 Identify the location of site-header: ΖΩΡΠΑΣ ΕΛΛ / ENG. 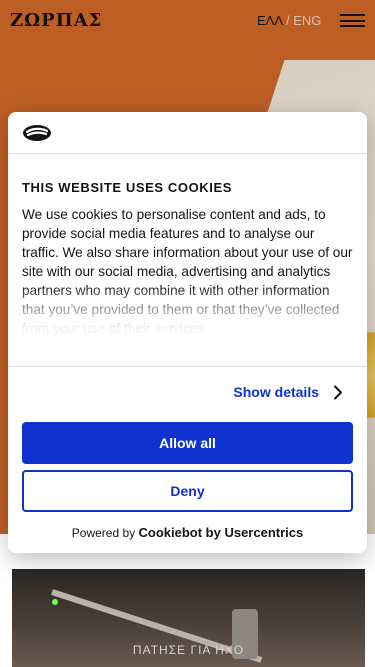
(187, 21).